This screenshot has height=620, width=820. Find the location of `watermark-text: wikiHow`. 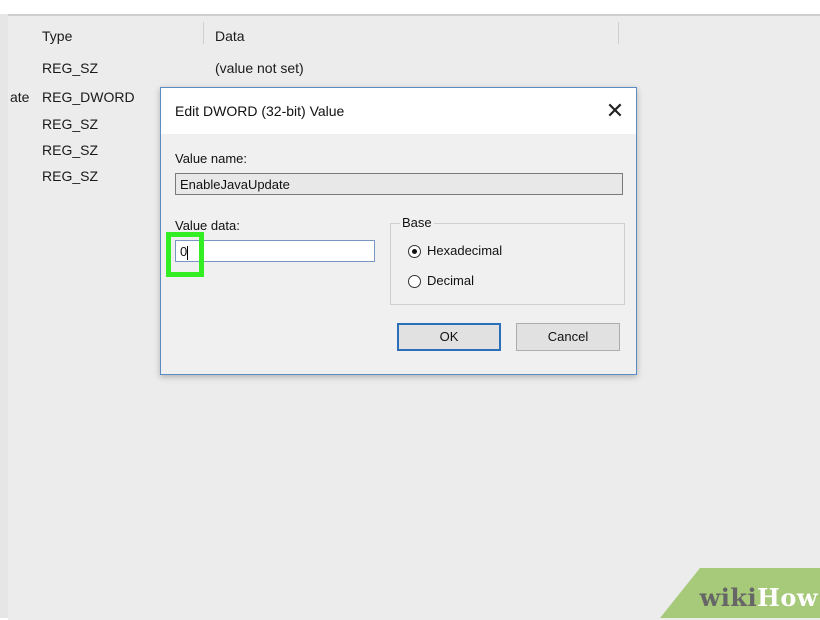

watermark-text: wikiHow is located at coordinates (759, 597).